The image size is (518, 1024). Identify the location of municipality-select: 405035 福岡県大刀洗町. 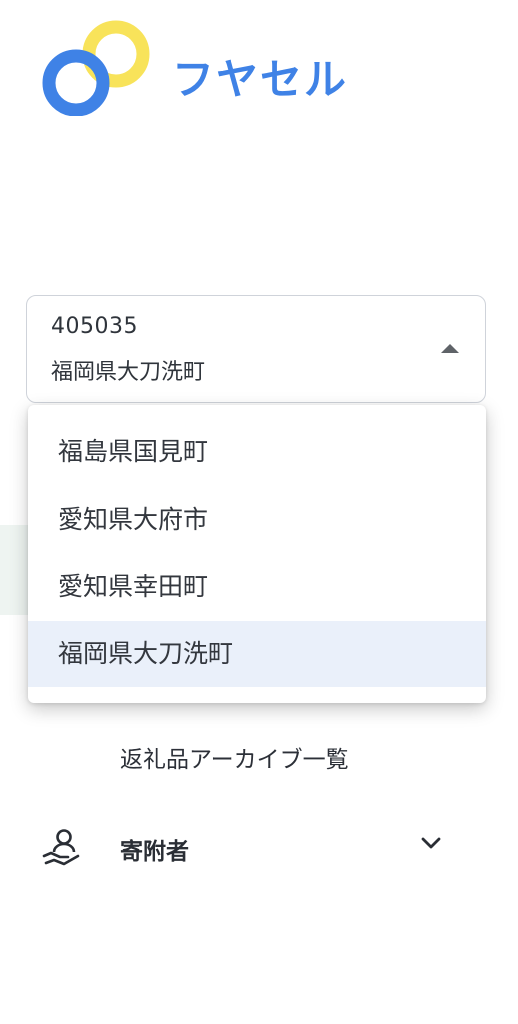
(256, 349).